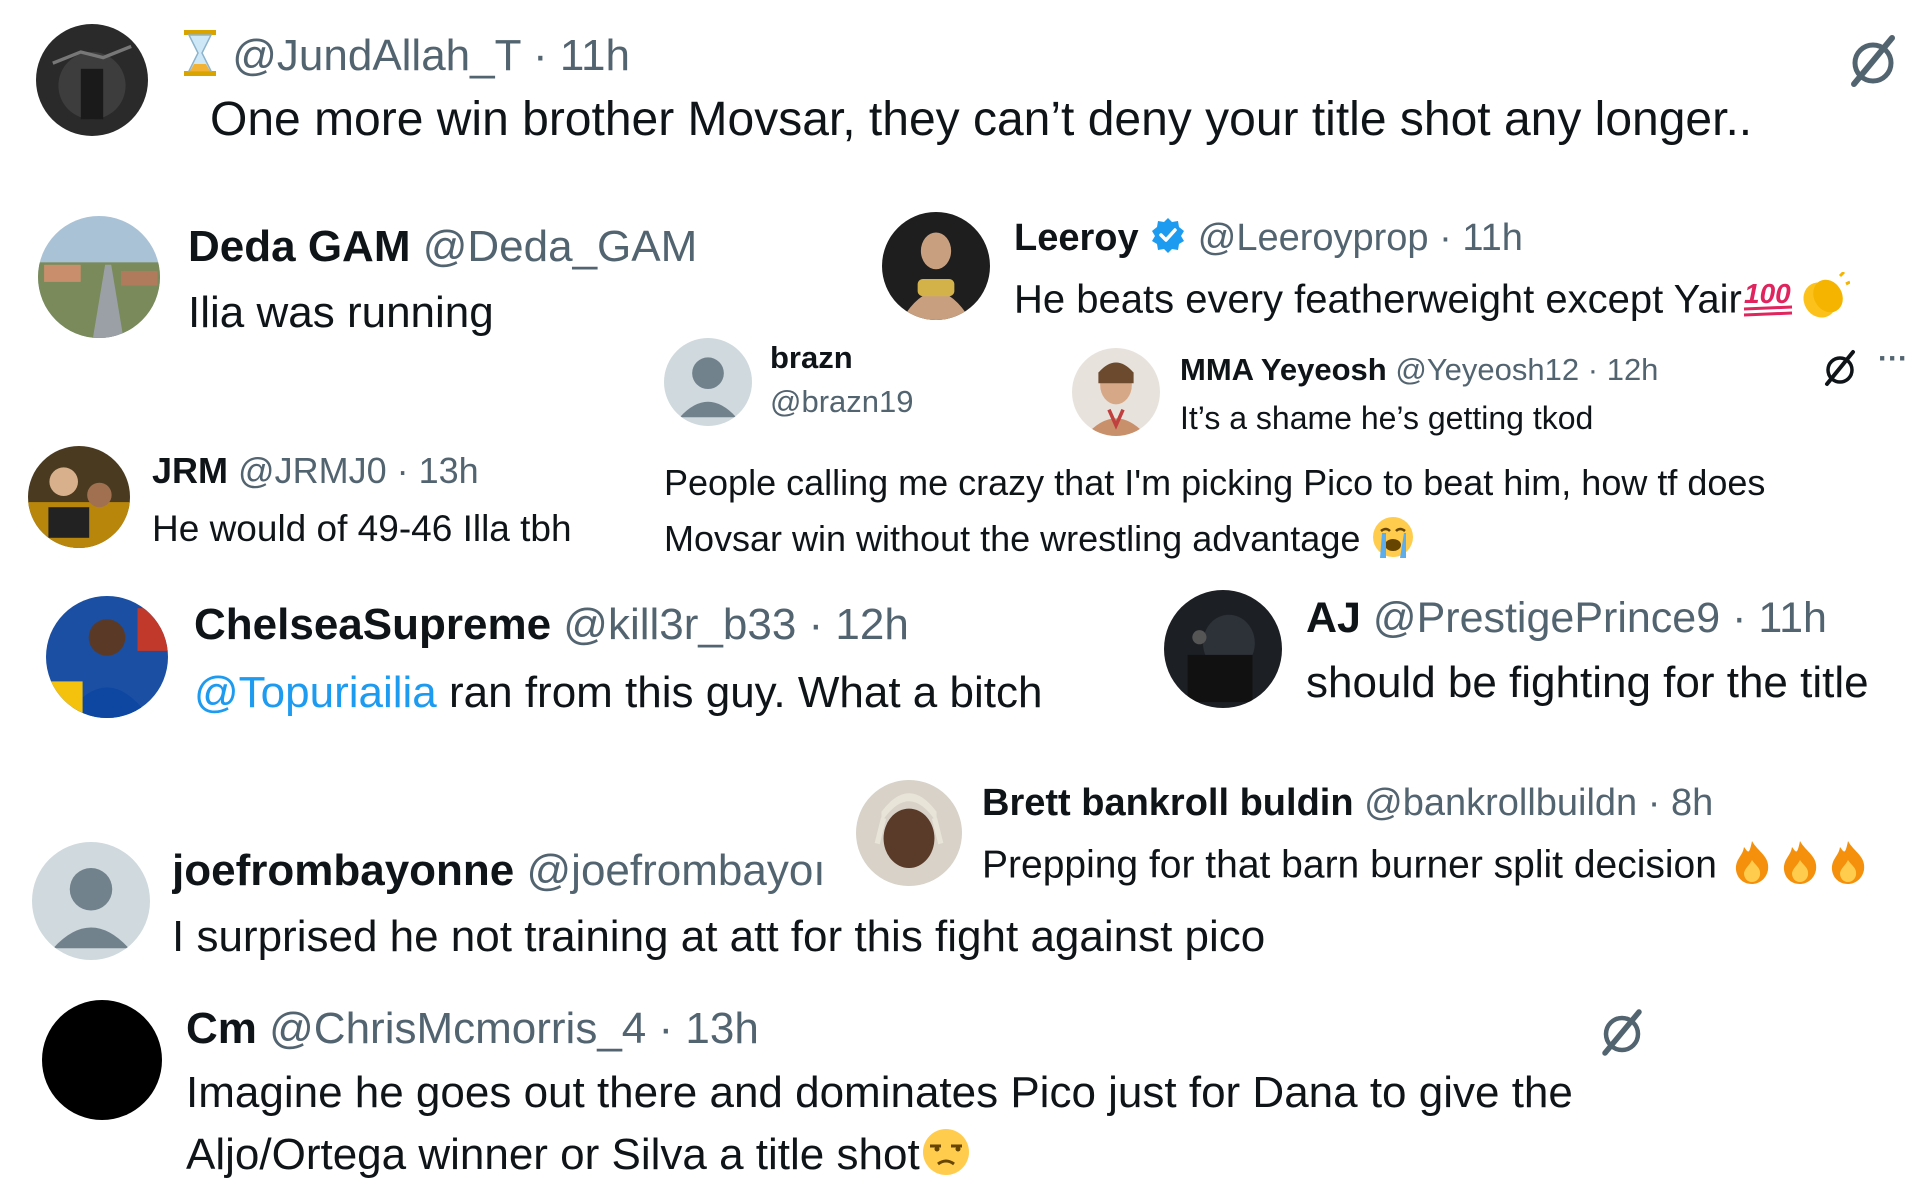 This screenshot has width=1920, height=1200. Describe the element at coordinates (299, 246) in the screenshot. I see `display-name: Deda GAM` at that location.